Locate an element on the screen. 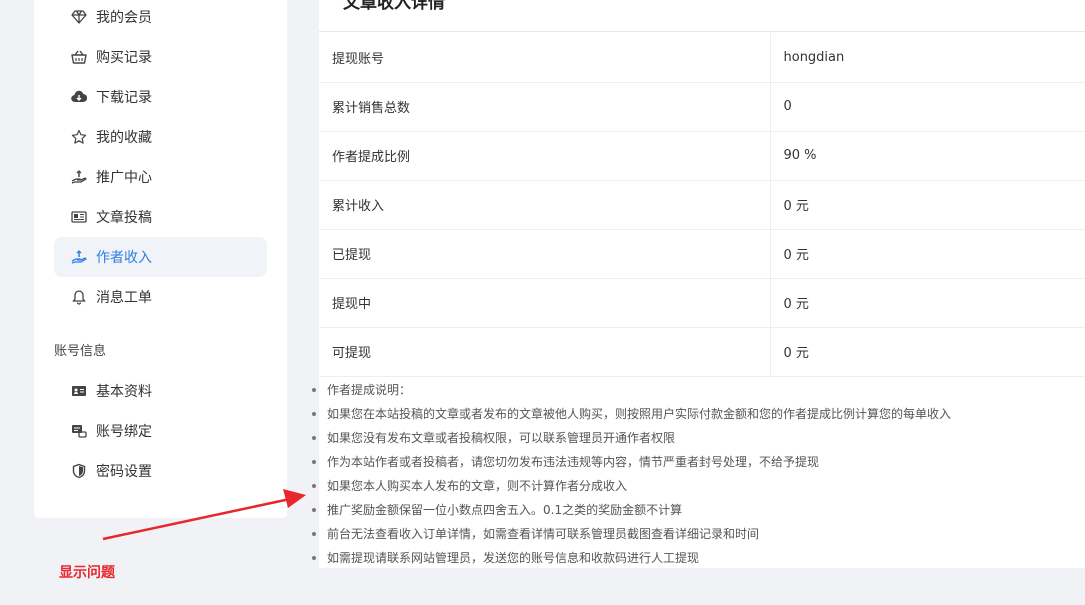 The height and width of the screenshot is (605, 1085). sidebar-item-label: 我的会员 is located at coordinates (124, 18).